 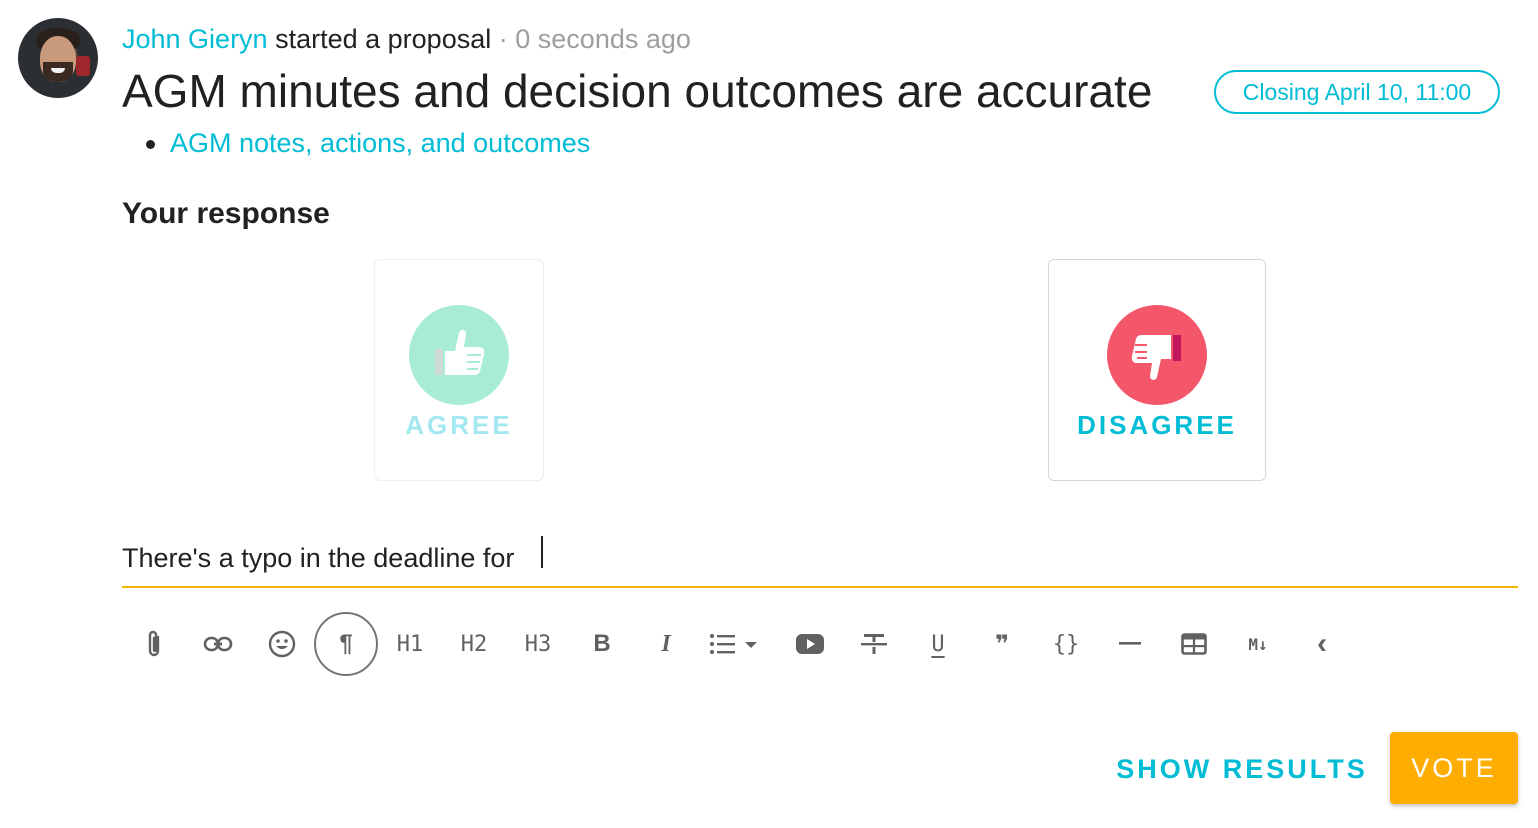 I want to click on heading-2-button: H2, so click(x=474, y=644).